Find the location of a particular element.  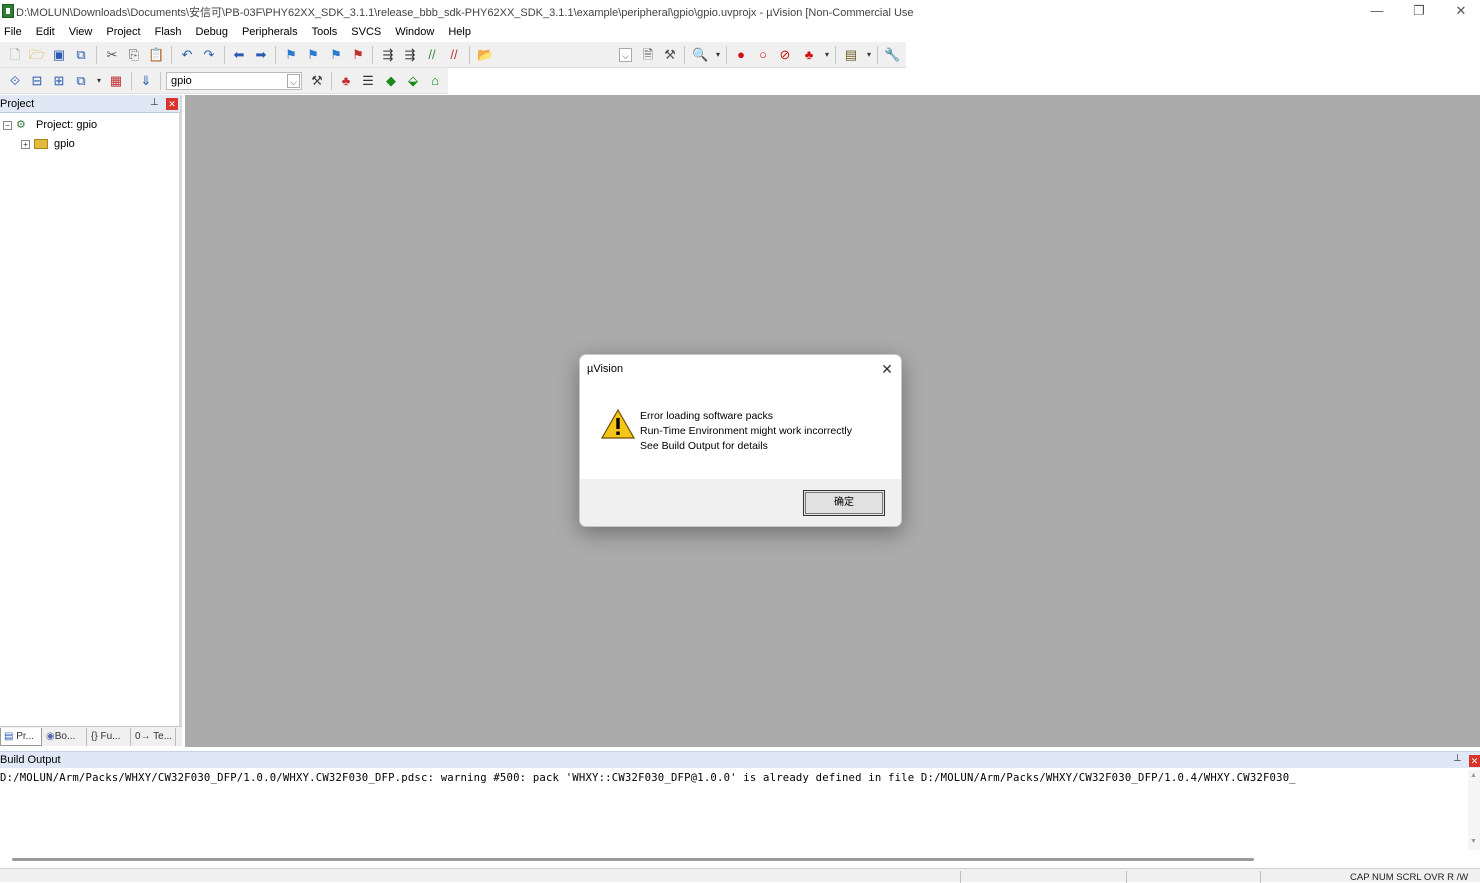

bookmark-icon: ⚑ is located at coordinates (291, 55).